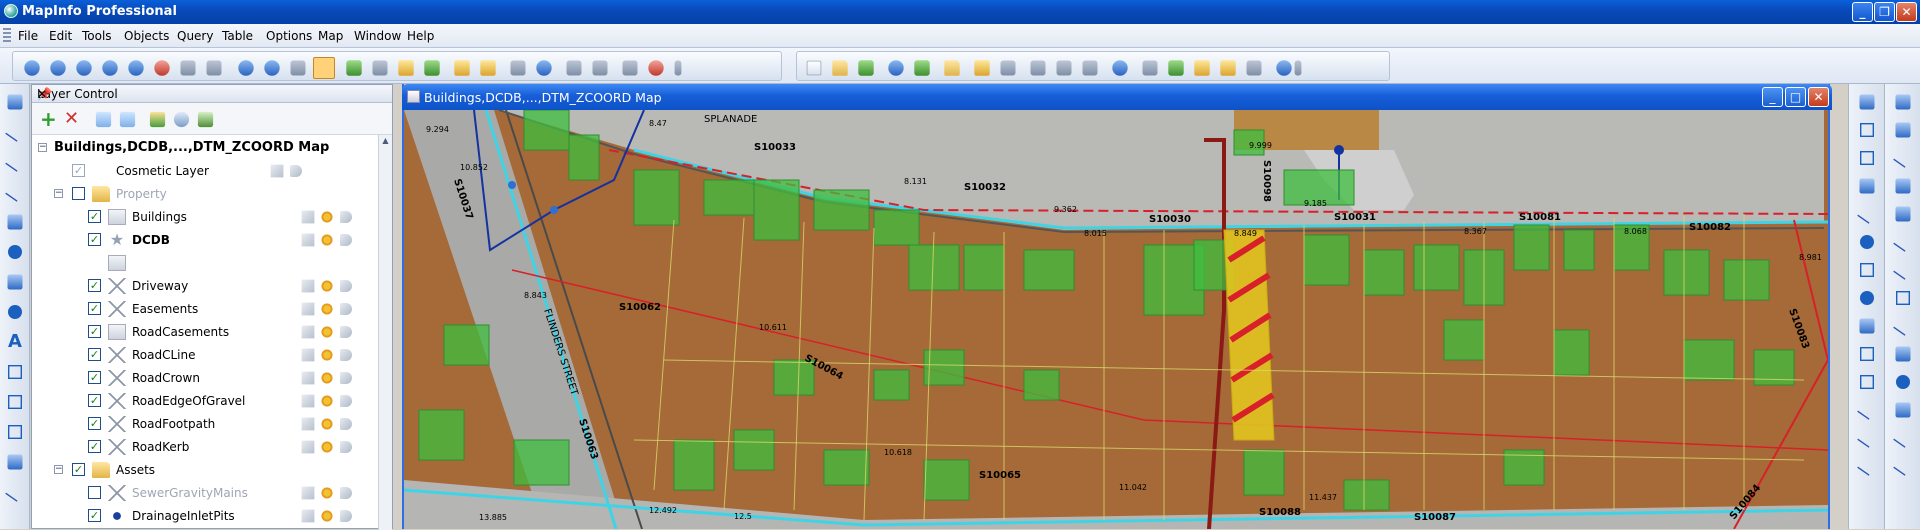 This screenshot has width=1920, height=530. What do you see at coordinates (385, 142) in the screenshot?
I see `scroll-up-icon: ▲` at bounding box center [385, 142].